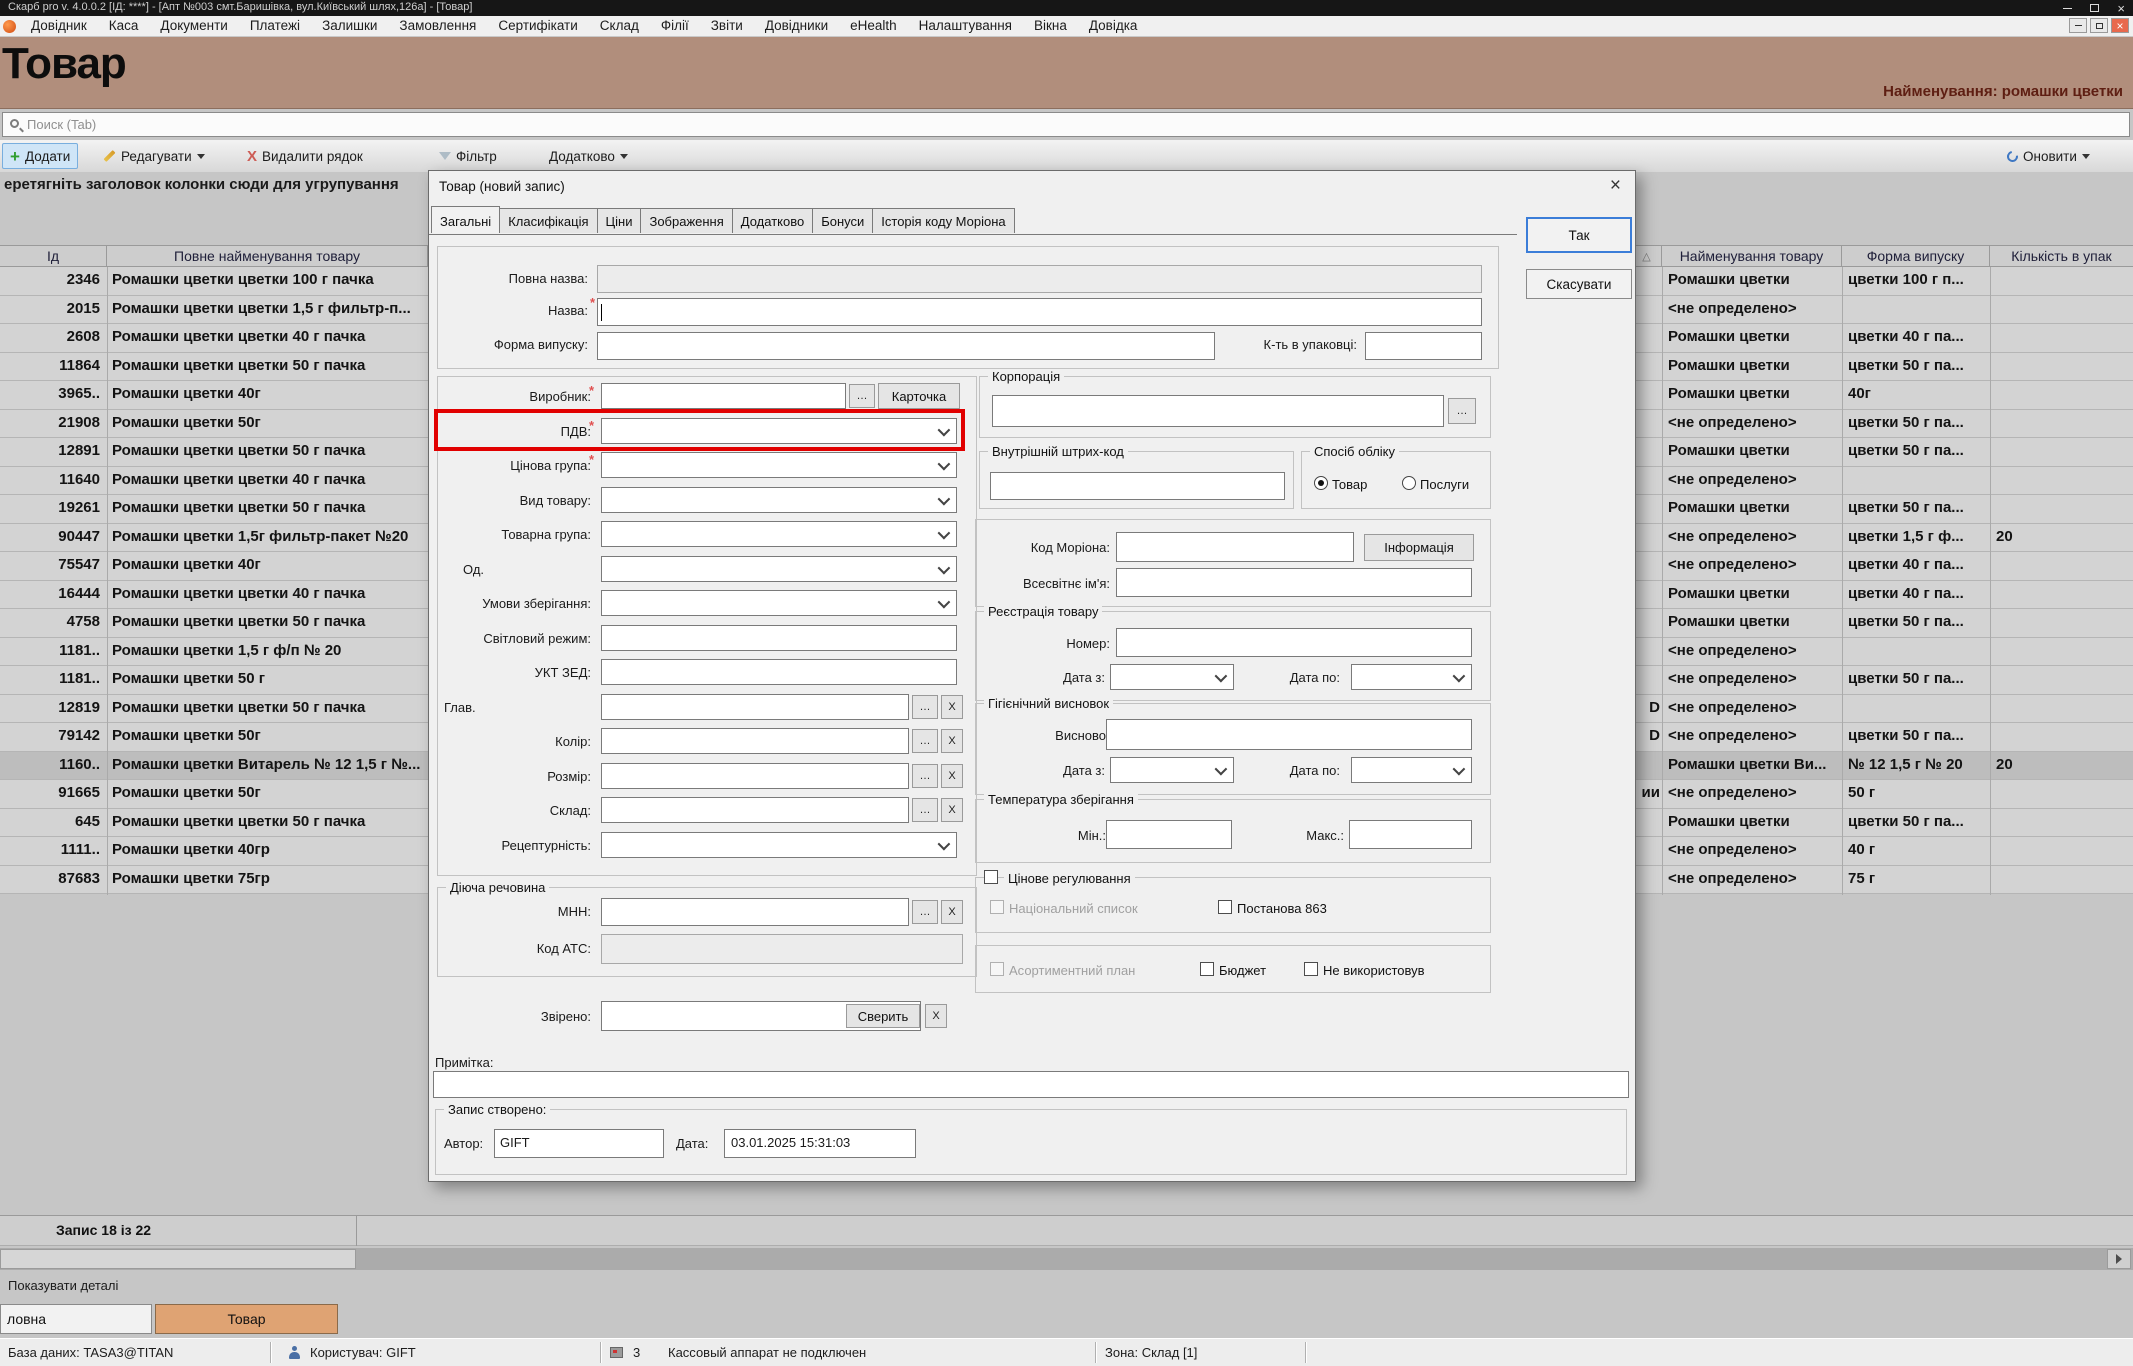 This screenshot has height=1366, width=2133. I want to click on filter-button: Фільтр, so click(468, 156).